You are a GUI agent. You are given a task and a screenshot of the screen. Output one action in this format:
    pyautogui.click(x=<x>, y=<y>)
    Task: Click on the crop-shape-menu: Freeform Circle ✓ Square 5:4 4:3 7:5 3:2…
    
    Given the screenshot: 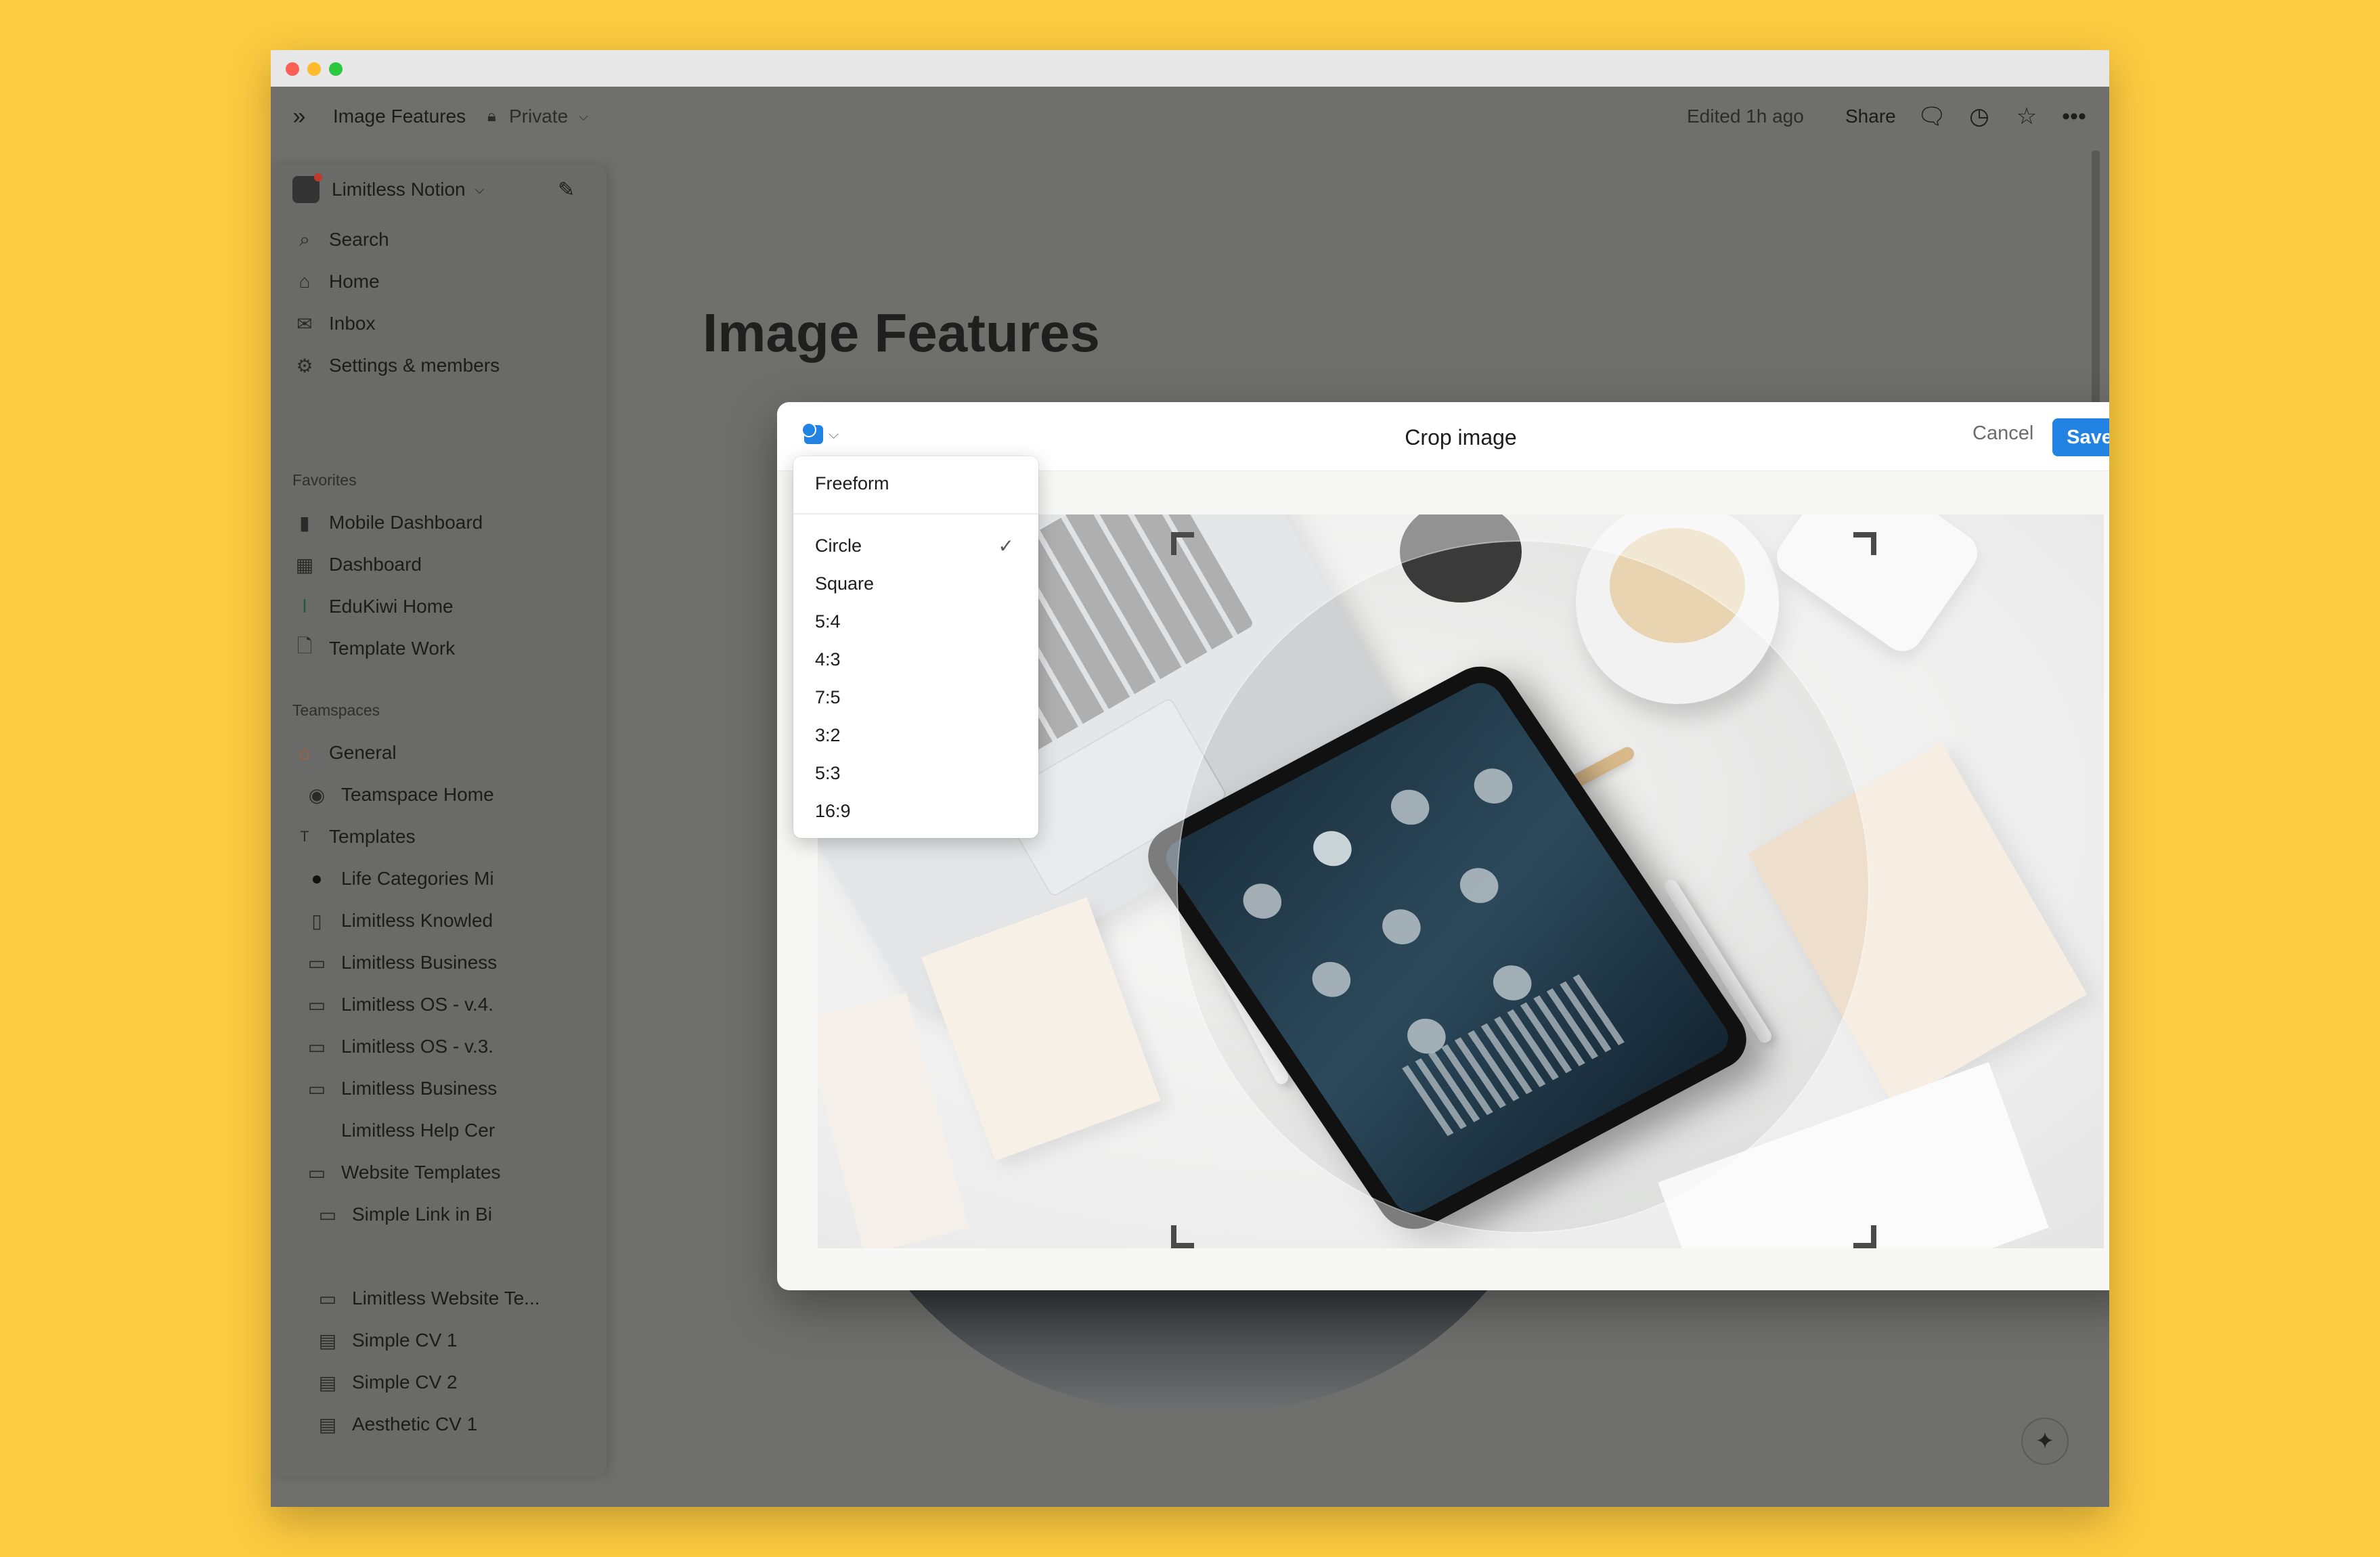 What is the action you would take?
    pyautogui.click(x=916, y=647)
    